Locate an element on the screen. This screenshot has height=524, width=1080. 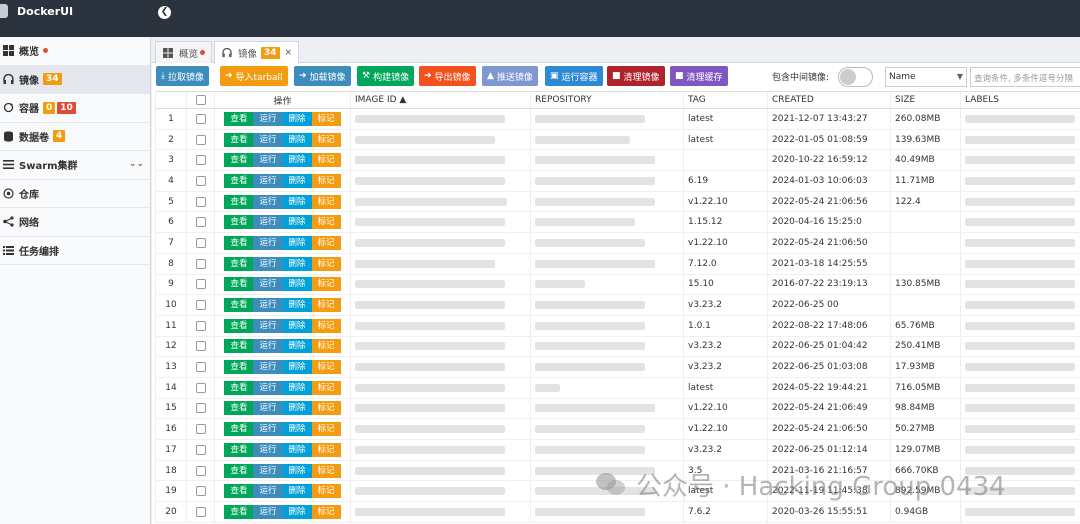
header-repository: REPOSITORY is located at coordinates (606, 100).